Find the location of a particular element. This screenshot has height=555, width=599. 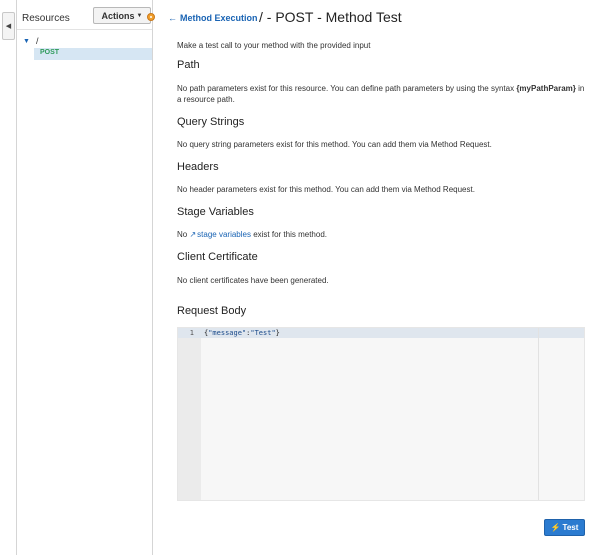

chevron-down-icon: ▼ is located at coordinates (139, 15).